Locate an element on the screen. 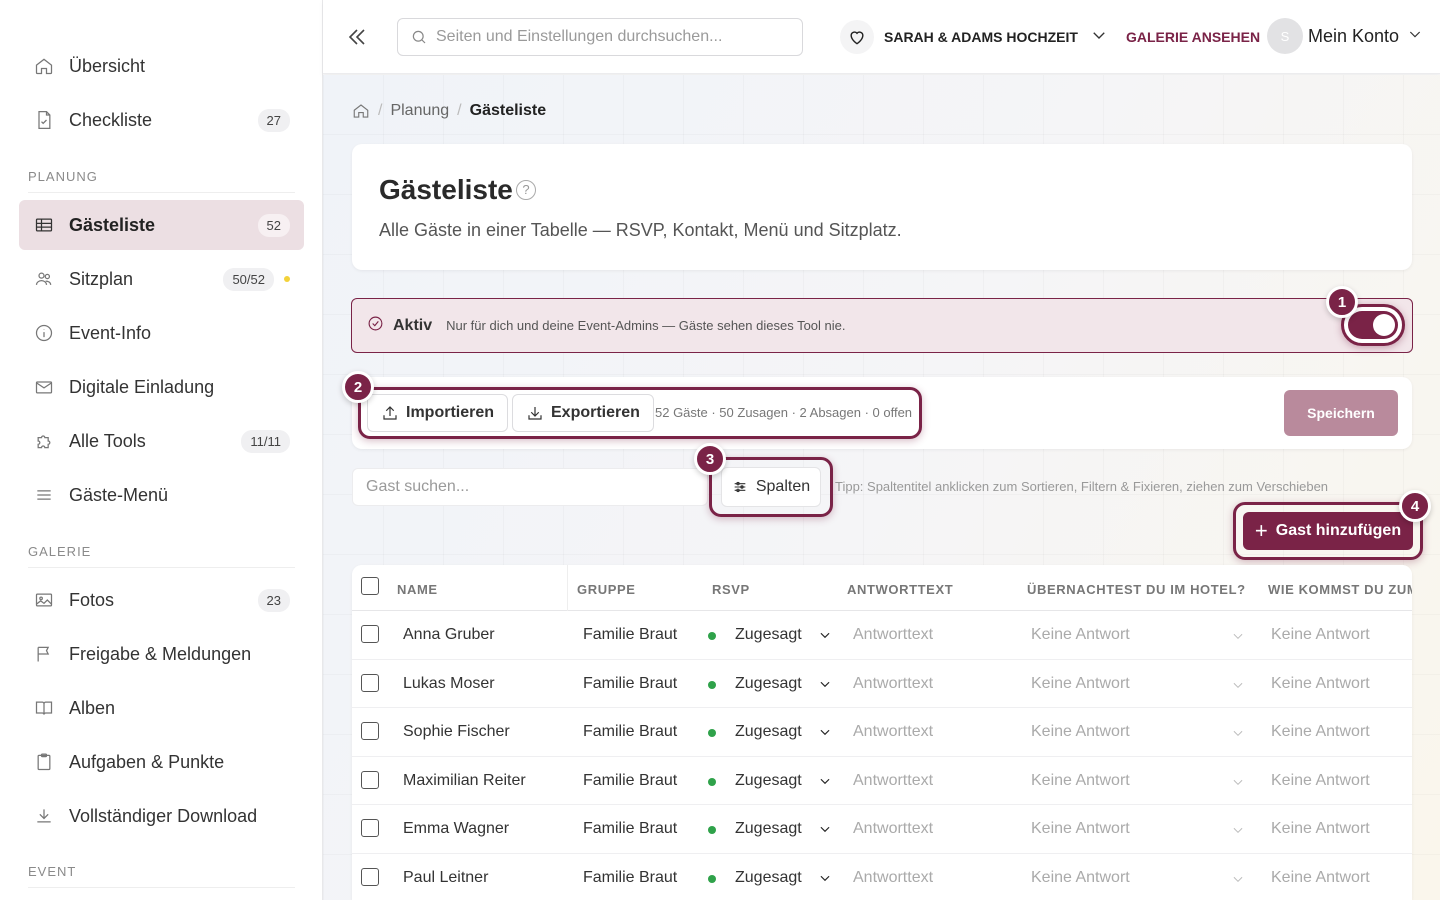  help-icon: ? is located at coordinates (526, 190).